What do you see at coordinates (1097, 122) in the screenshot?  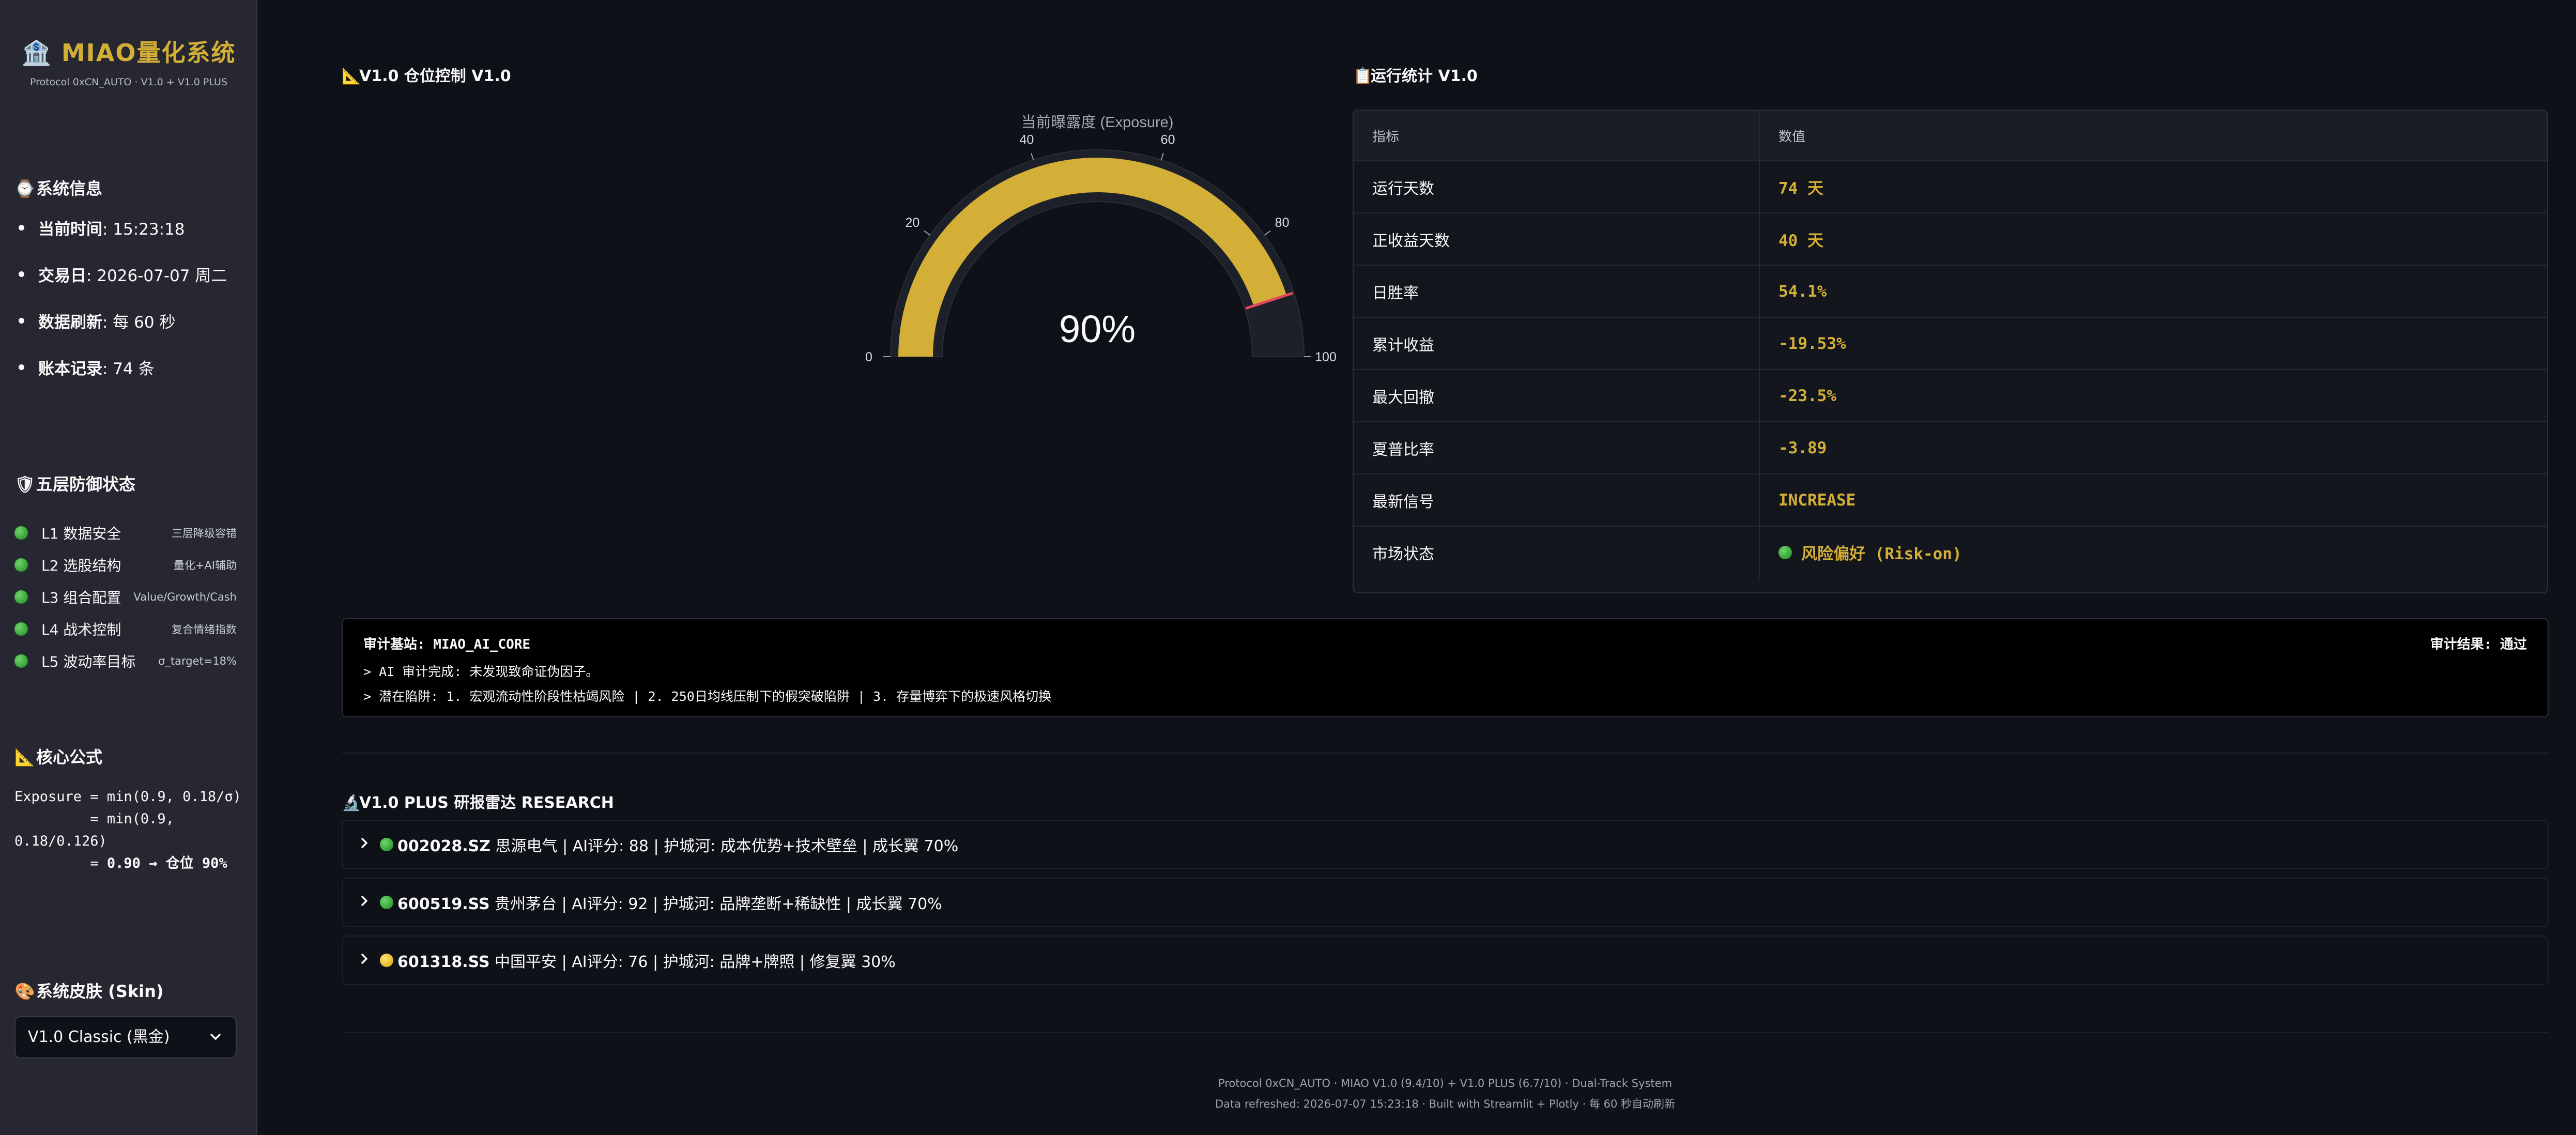 I see `gauge-label: 当前曝露度 (Exposure)` at bounding box center [1097, 122].